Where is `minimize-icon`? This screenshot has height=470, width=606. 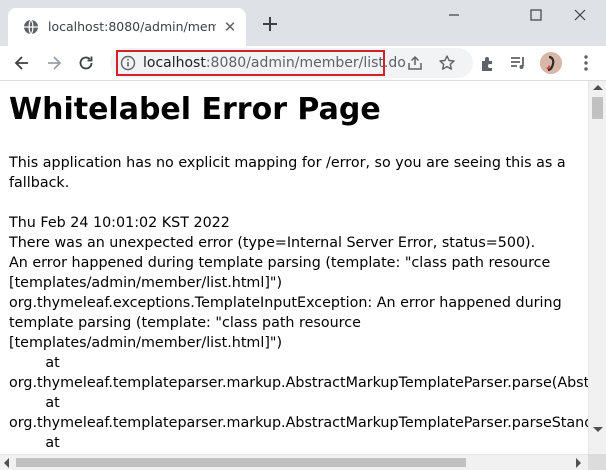
minimize-icon is located at coordinates (454, 15).